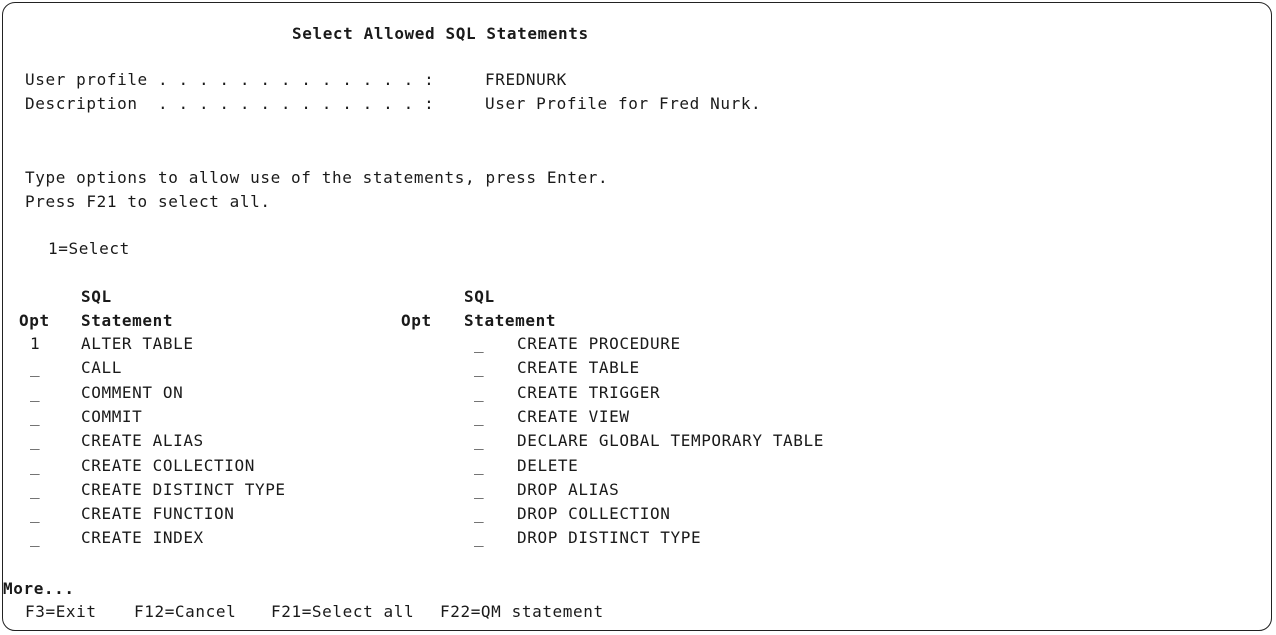  What do you see at coordinates (479, 296) in the screenshot?
I see `right-header-sql: SQL` at bounding box center [479, 296].